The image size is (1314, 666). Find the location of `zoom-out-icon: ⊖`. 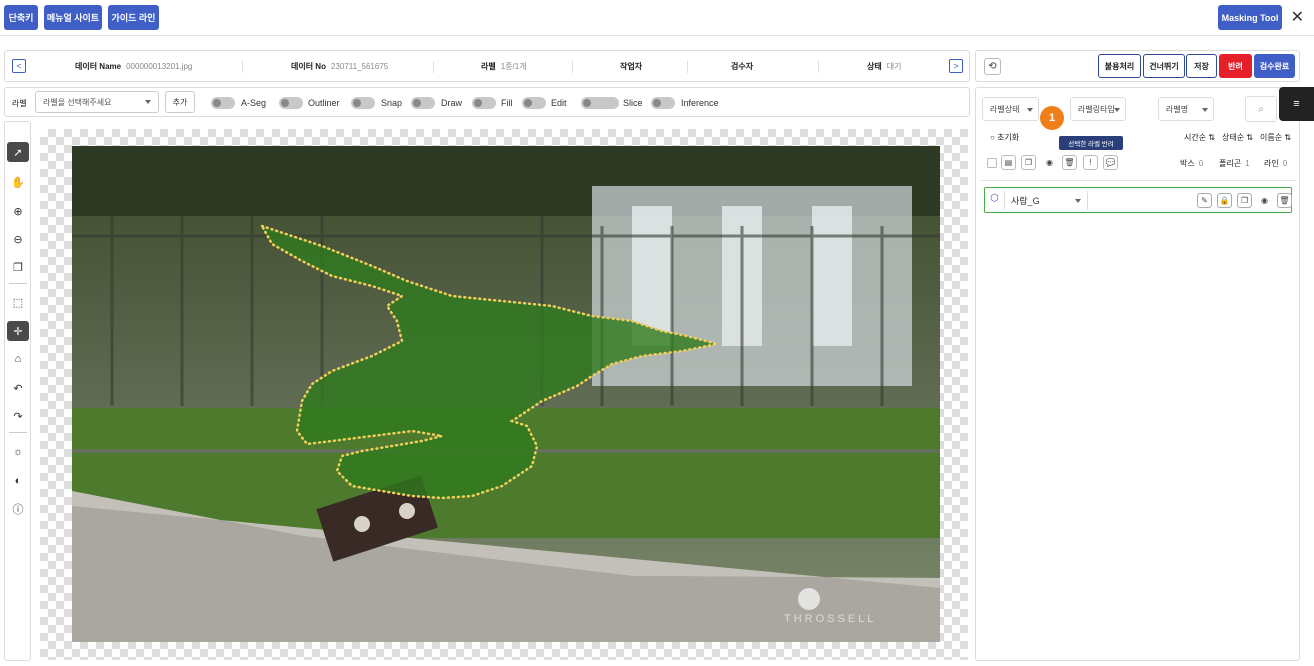

zoom-out-icon: ⊖ is located at coordinates (18, 239).